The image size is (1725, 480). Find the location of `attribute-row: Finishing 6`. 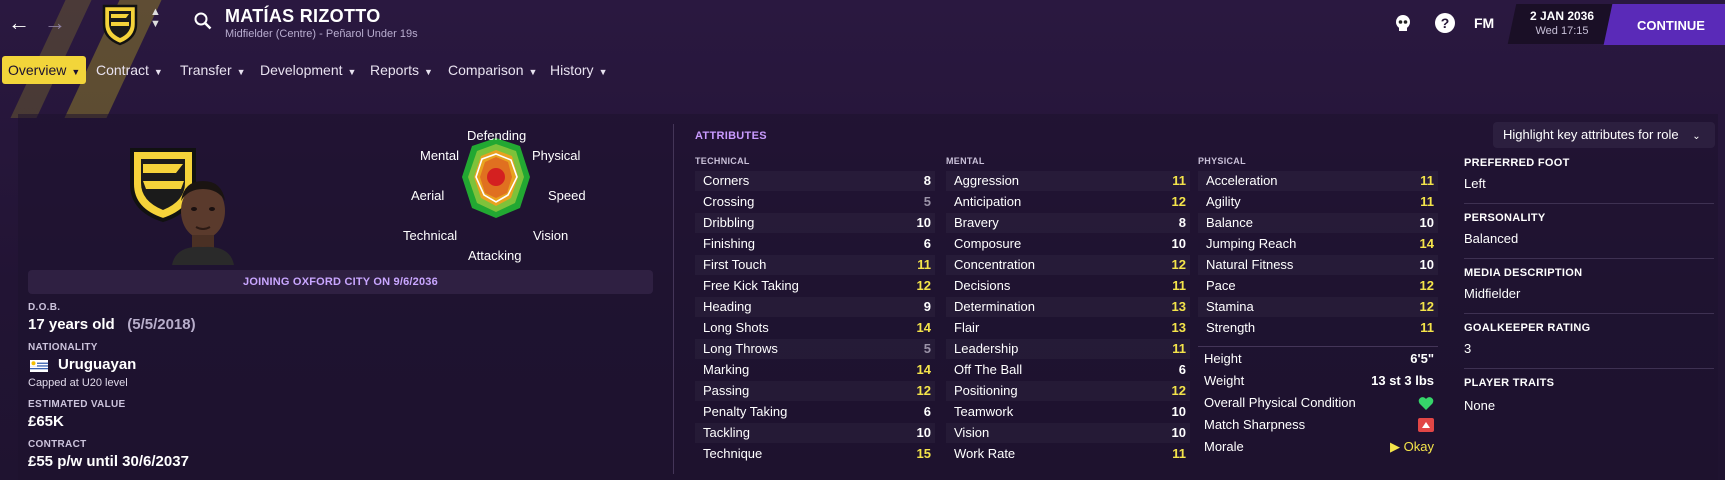

attribute-row: Finishing 6 is located at coordinates (815, 244).